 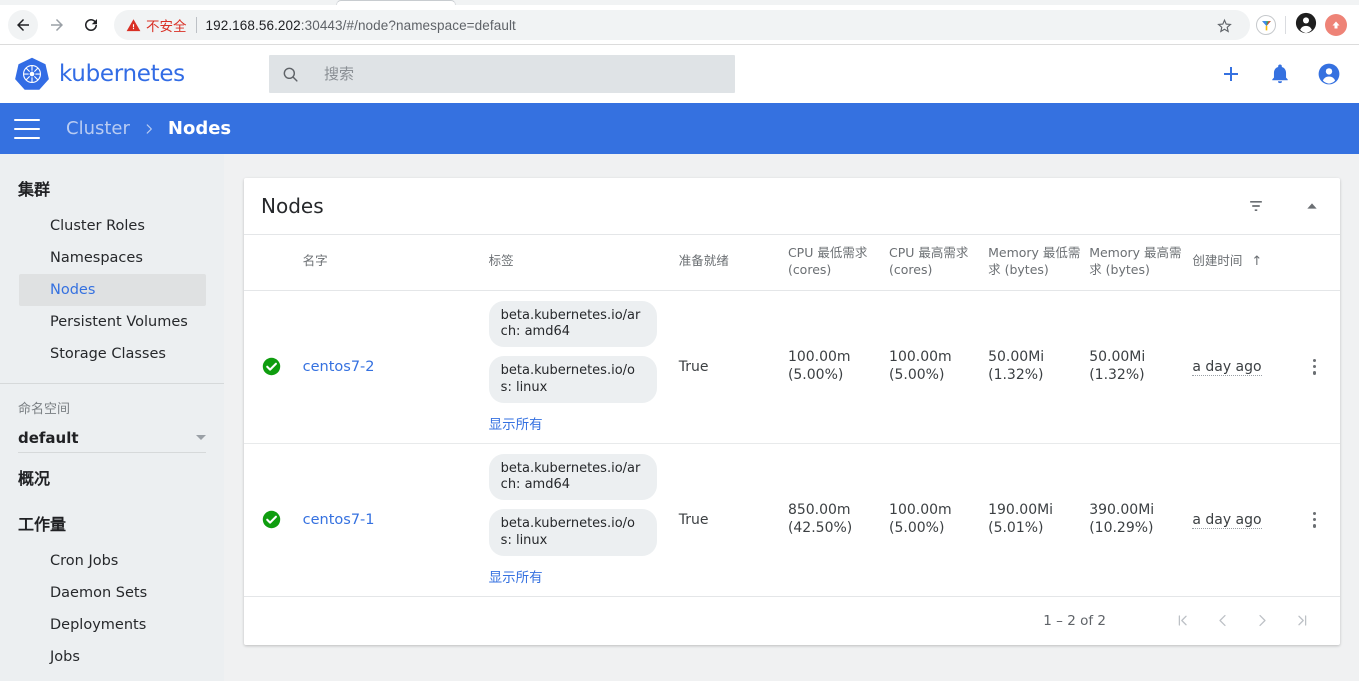 What do you see at coordinates (1217, 261) in the screenshot?
I see `column-created-label: 创建时间` at bounding box center [1217, 261].